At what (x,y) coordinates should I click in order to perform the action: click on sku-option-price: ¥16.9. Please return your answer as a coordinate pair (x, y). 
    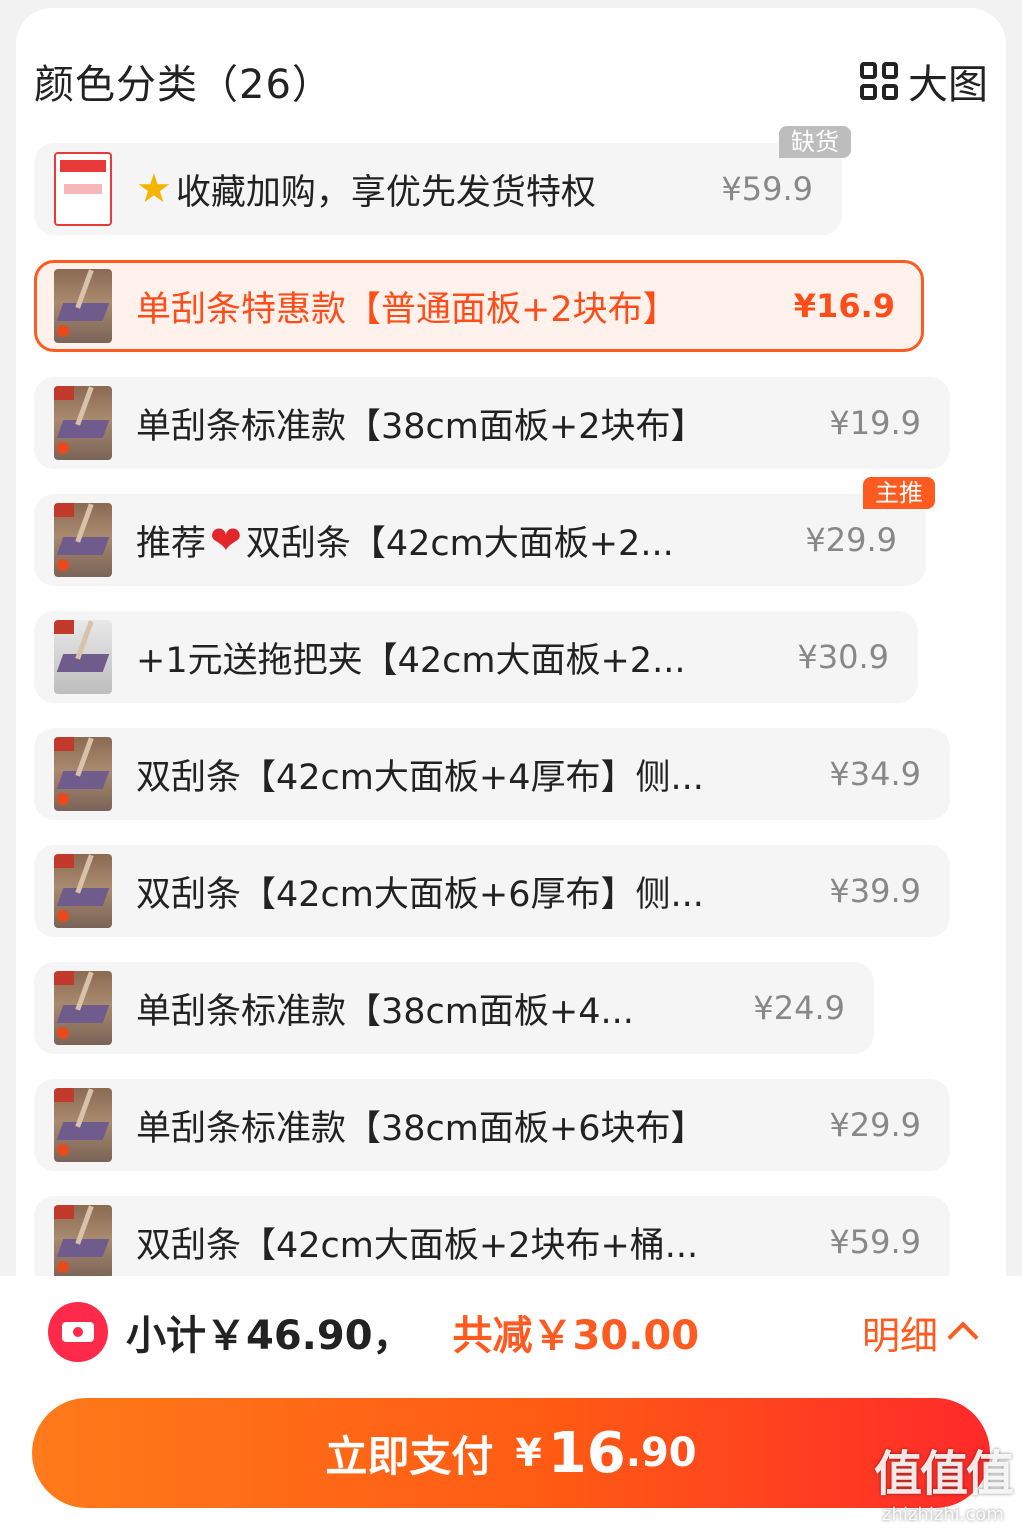
    Looking at the image, I should click on (844, 306).